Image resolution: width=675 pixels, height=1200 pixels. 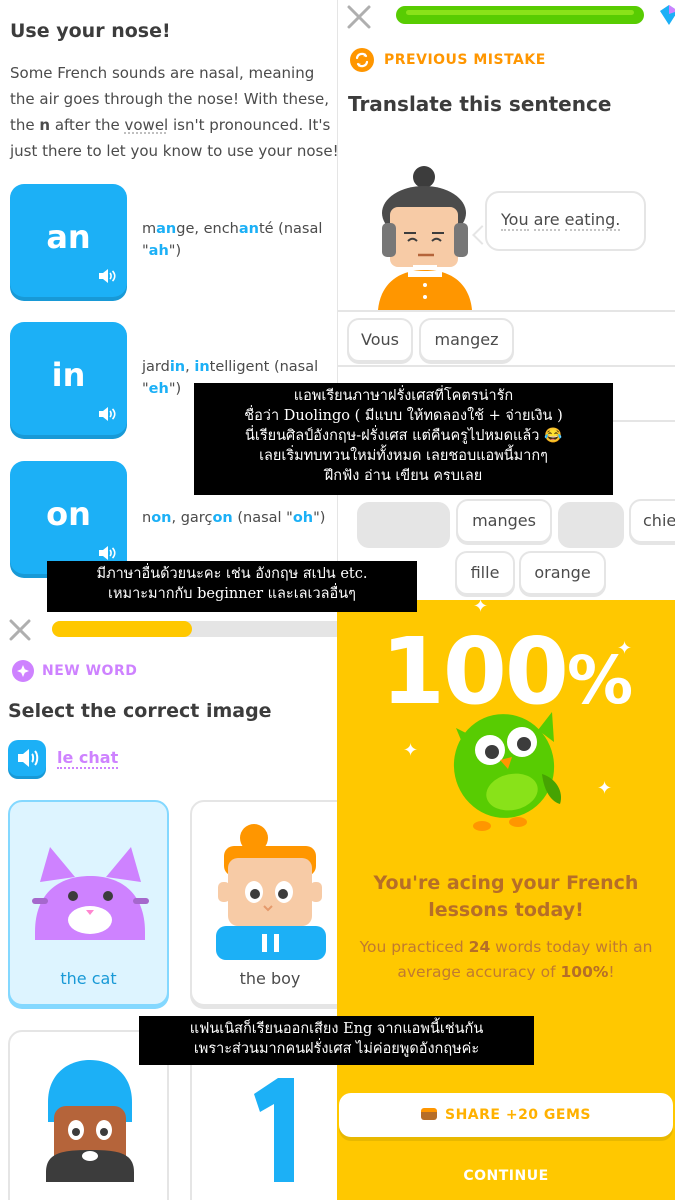 What do you see at coordinates (466, 340) in the screenshot?
I see `answer-word-chip: mangez` at bounding box center [466, 340].